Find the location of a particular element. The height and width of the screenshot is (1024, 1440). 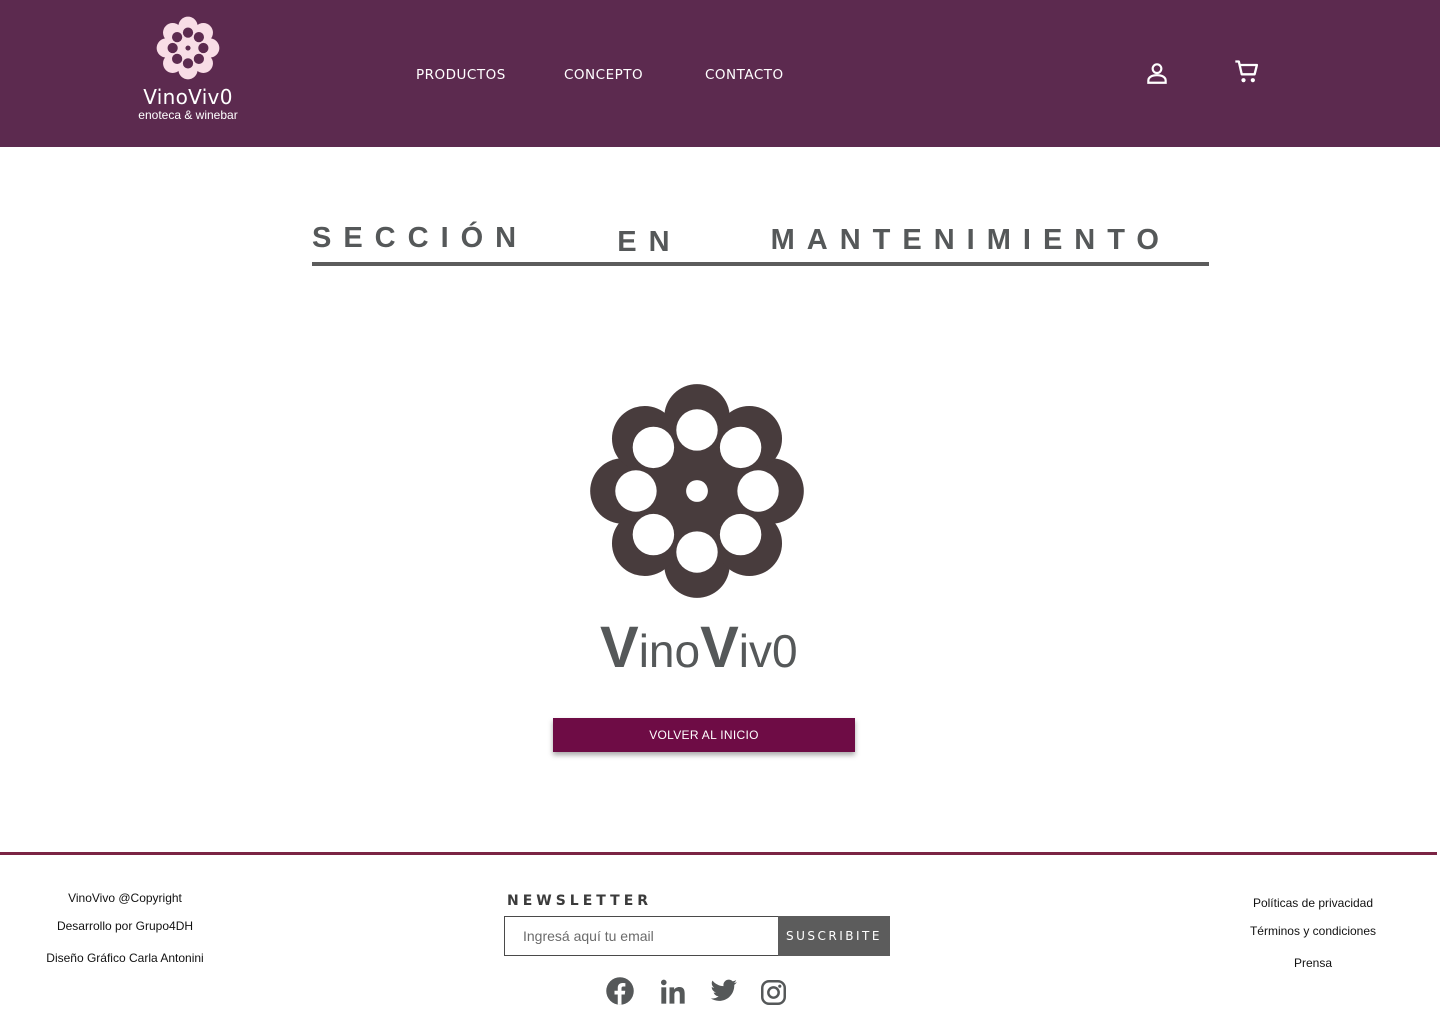

linkedin-icon is located at coordinates (673, 992).